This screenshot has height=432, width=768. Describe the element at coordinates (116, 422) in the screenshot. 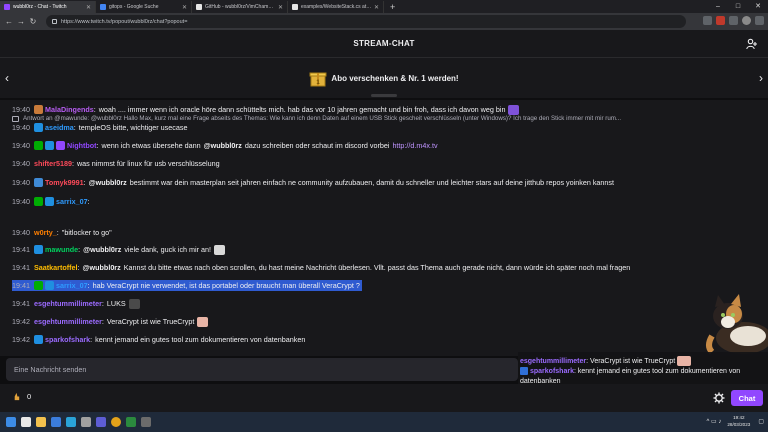

I see `chrome-icon` at that location.